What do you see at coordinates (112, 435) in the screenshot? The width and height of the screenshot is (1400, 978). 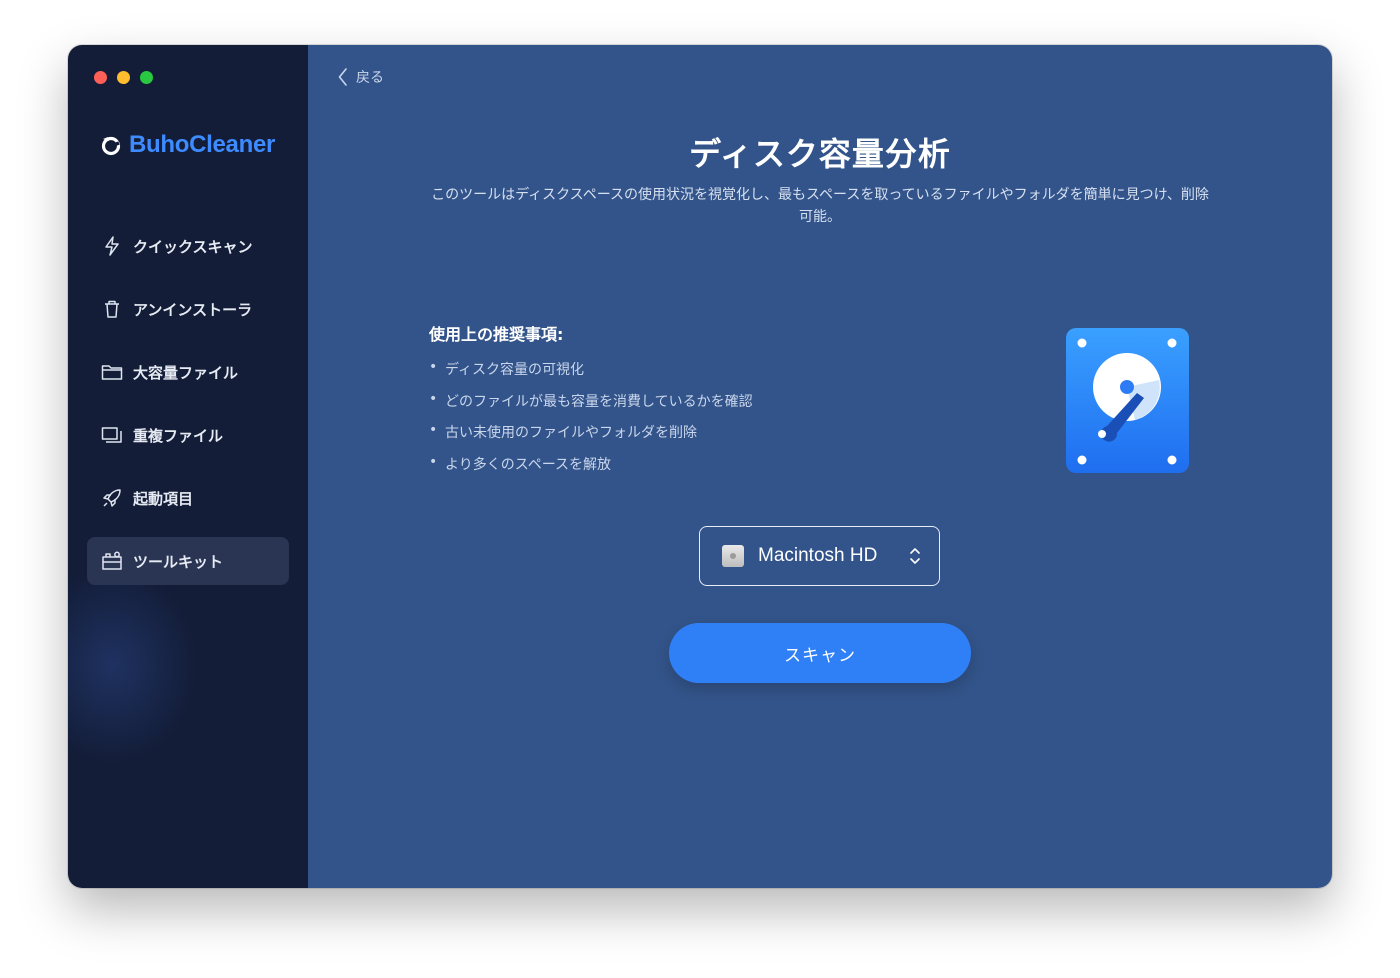 I see `duplicate-icon` at bounding box center [112, 435].